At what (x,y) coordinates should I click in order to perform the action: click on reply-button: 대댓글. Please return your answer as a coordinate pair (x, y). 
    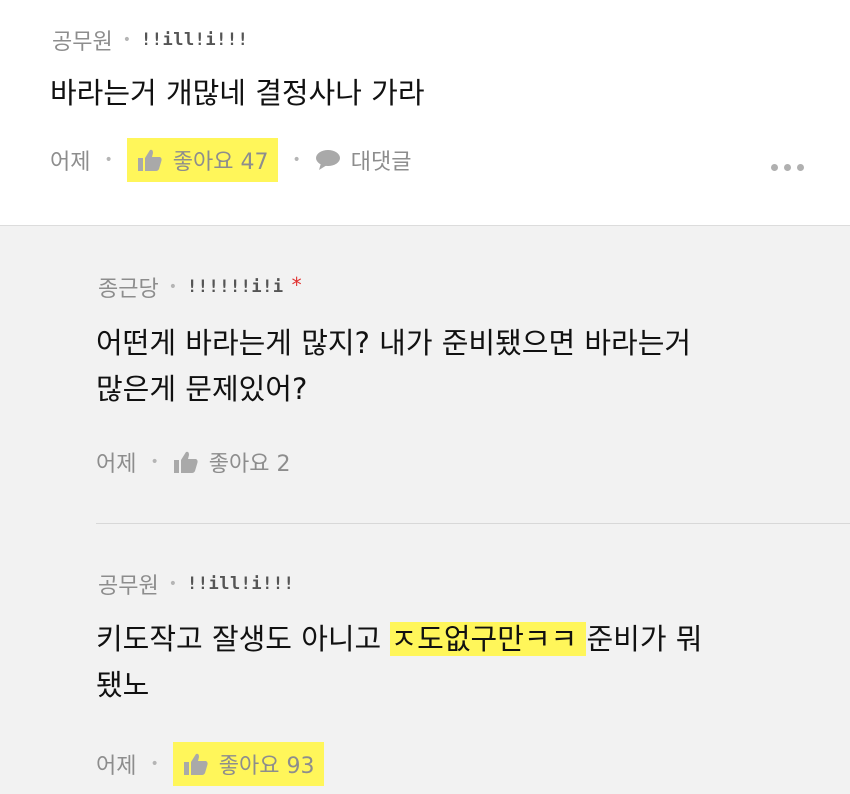
    Looking at the image, I should click on (363, 160).